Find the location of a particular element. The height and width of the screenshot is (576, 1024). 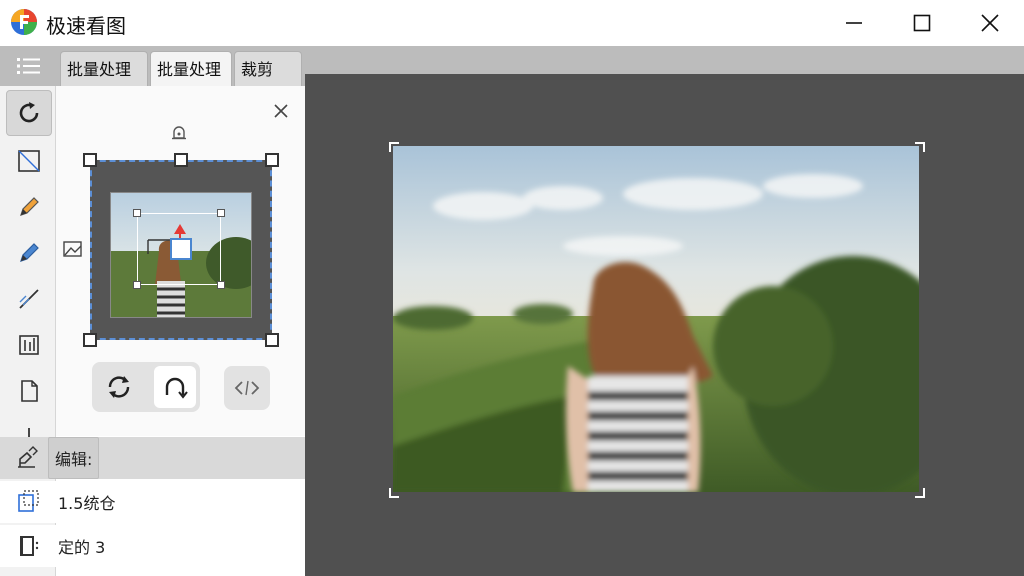

app-logo-icon is located at coordinates (24, 22).